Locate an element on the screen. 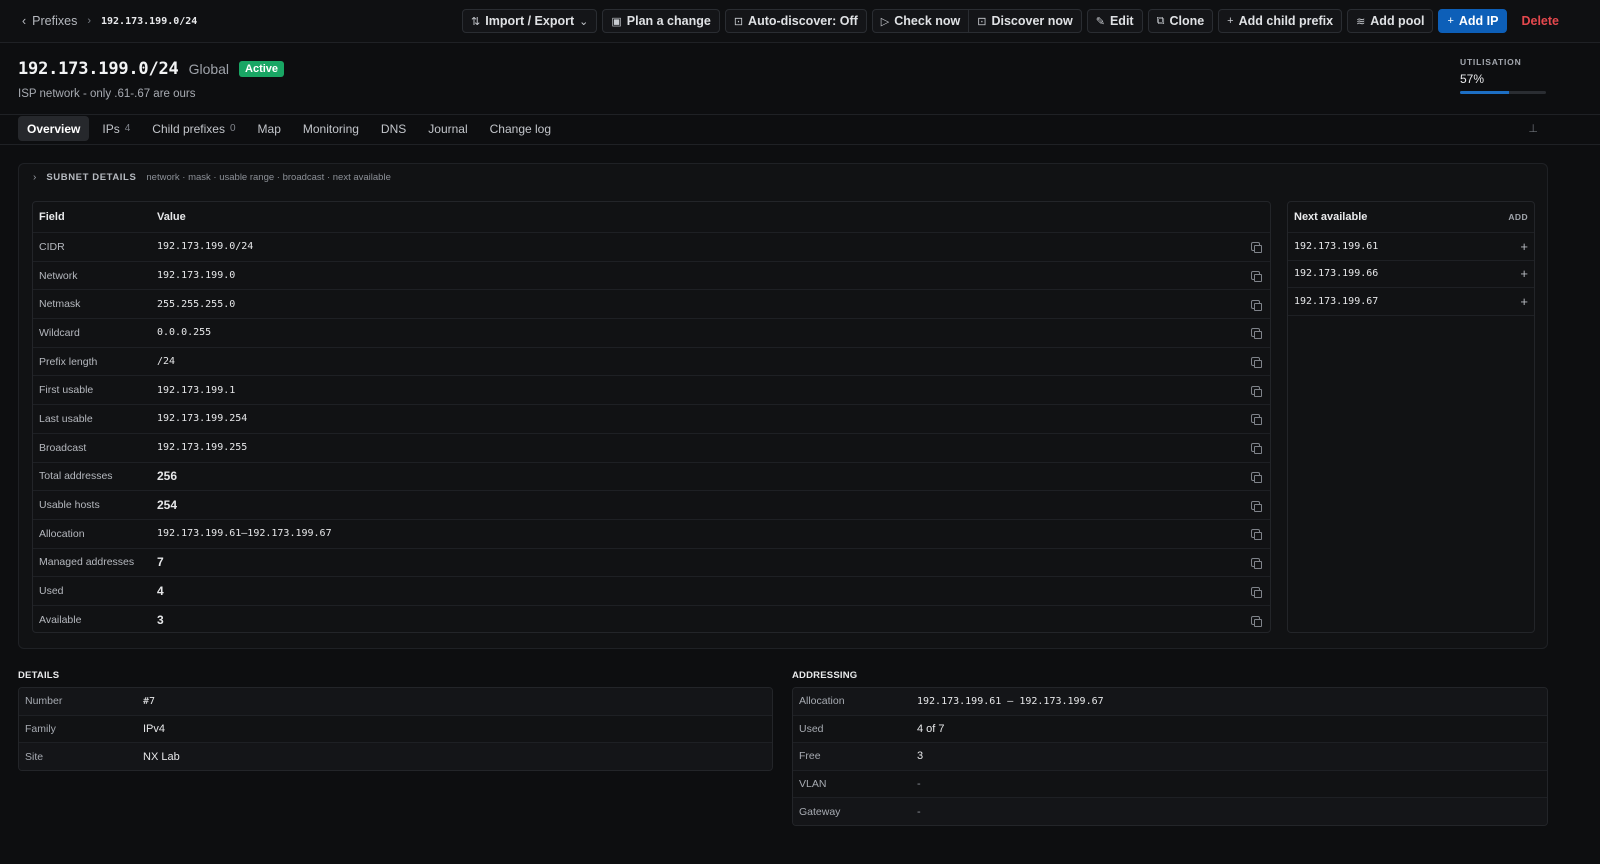  details-card: Number #7 Family IPv4 Site NX Lab is located at coordinates (395, 729).